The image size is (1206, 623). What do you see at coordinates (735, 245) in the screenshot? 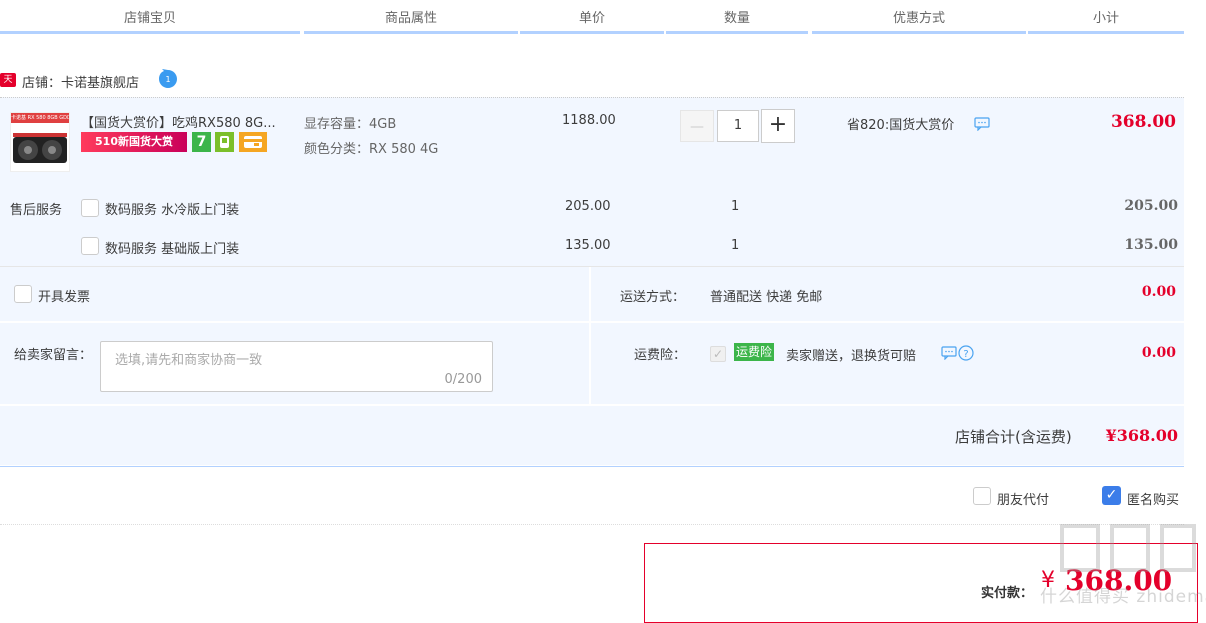
I see `service-2-qty: 1` at bounding box center [735, 245].